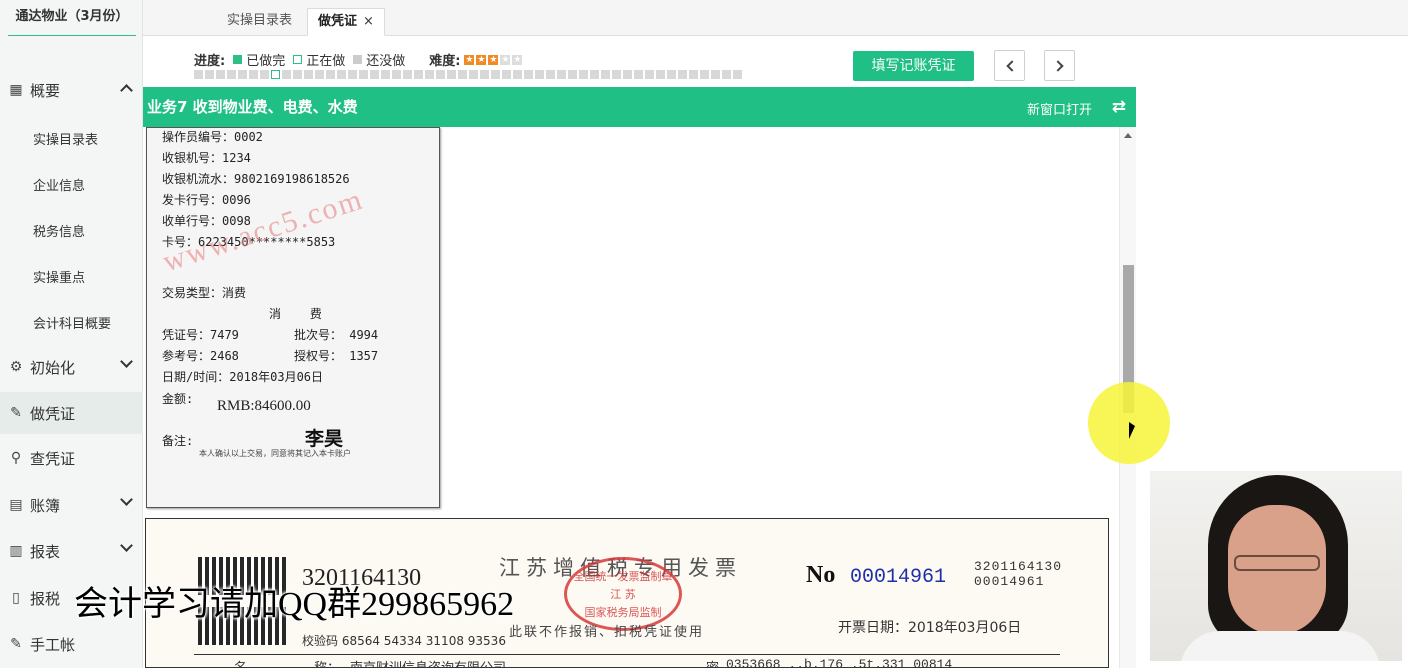 The height and width of the screenshot is (668, 1408). I want to click on sidebar-item-manual-ledger: ✎ 手工帐, so click(71, 644).